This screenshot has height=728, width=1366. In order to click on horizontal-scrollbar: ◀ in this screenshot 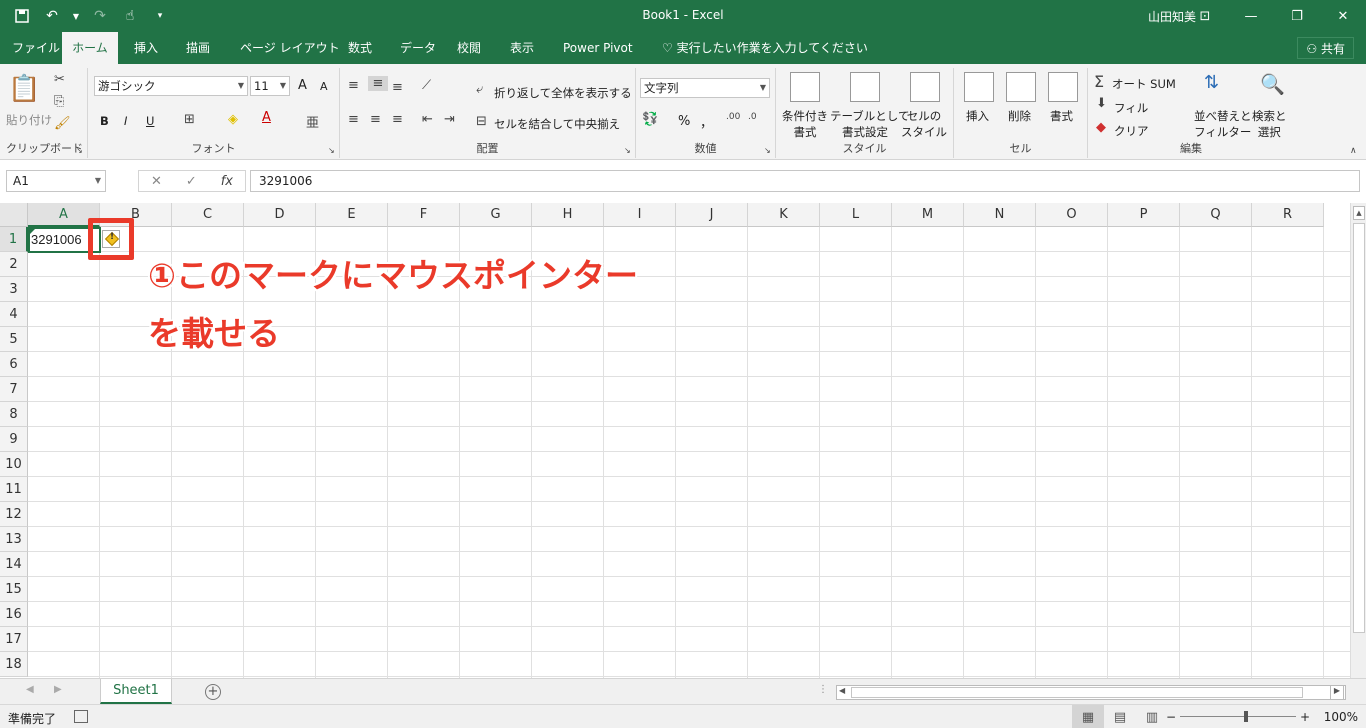, I will do `click(1091, 692)`.